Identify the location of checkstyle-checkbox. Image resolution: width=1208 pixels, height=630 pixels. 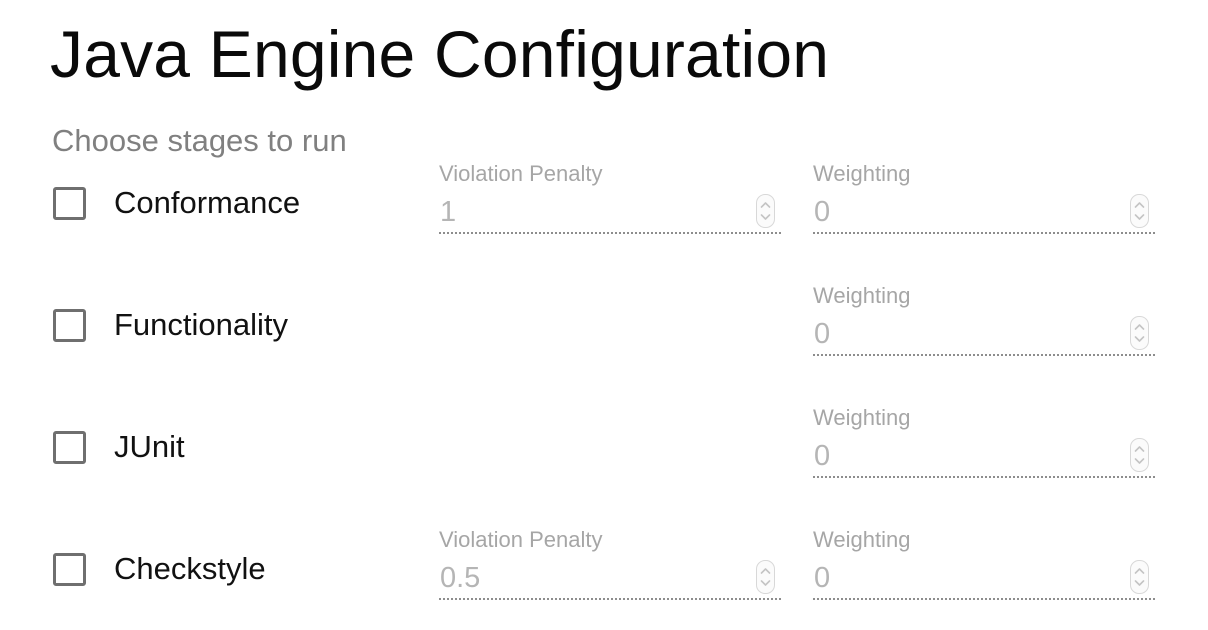
(69, 569).